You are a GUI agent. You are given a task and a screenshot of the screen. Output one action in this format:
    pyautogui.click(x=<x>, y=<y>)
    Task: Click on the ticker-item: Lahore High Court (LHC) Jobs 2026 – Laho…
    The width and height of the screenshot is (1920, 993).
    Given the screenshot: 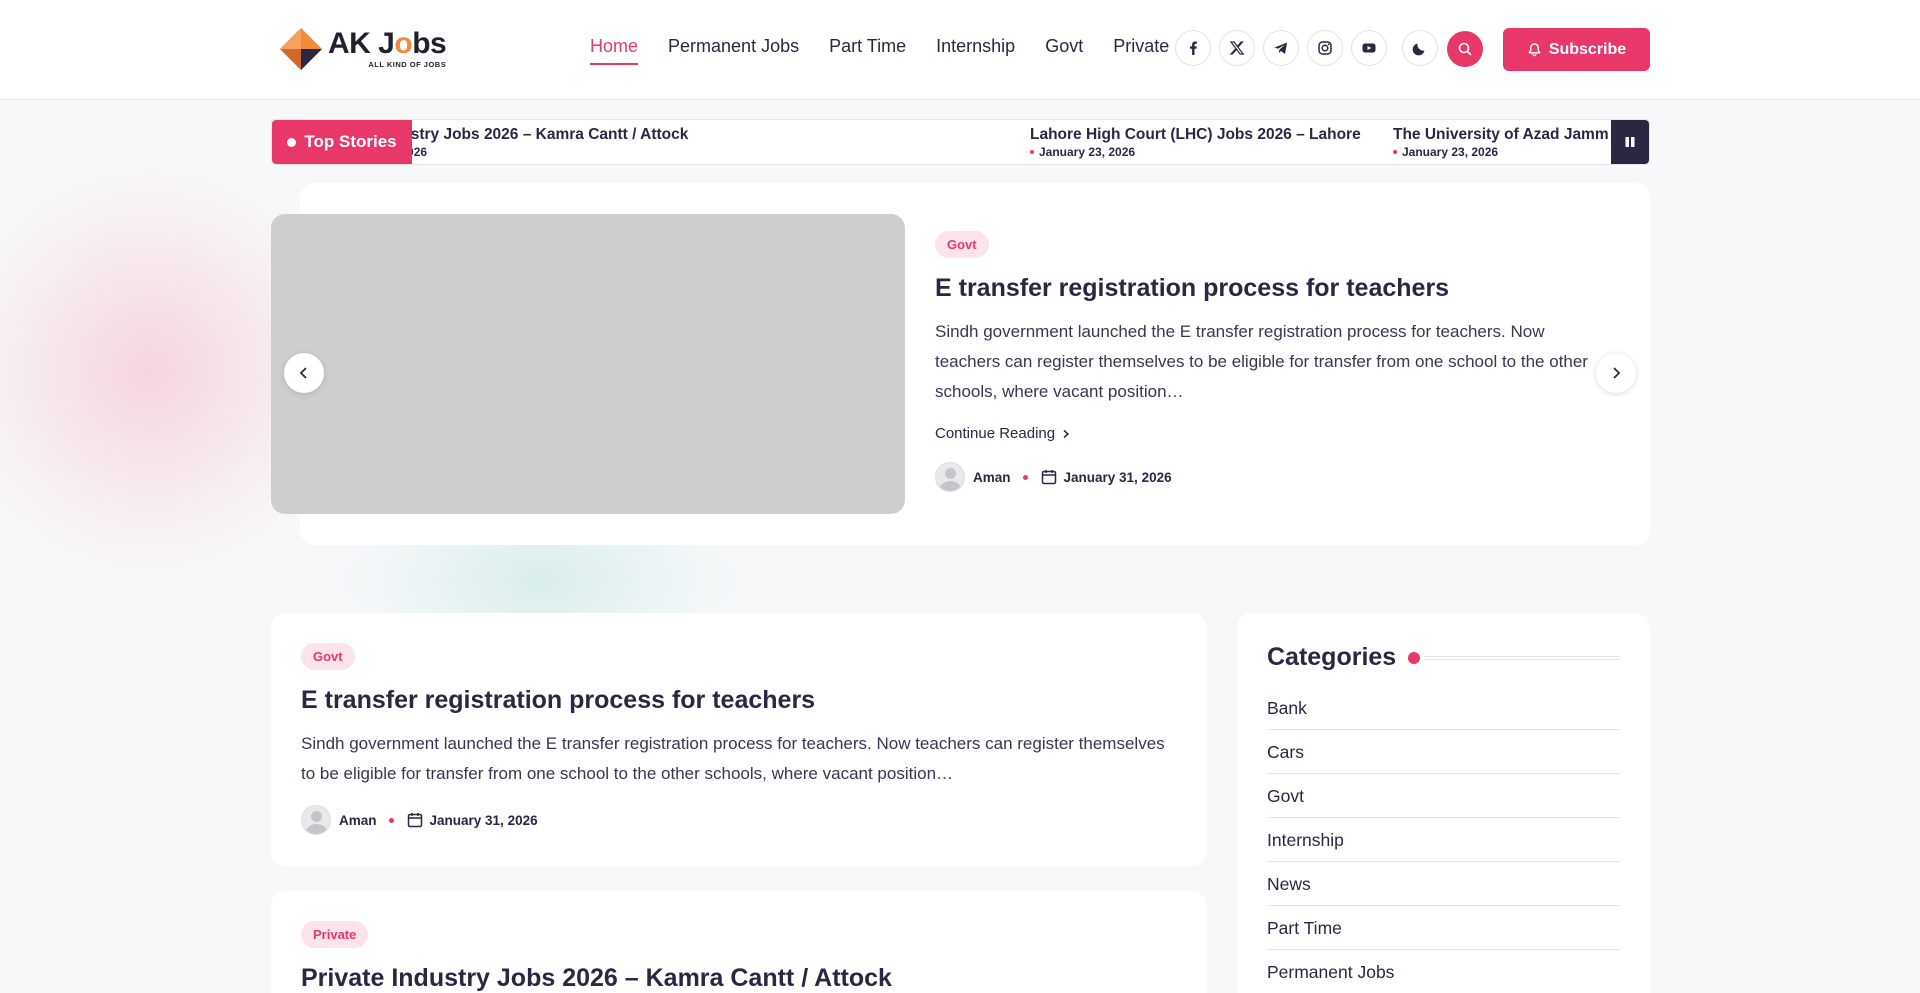 What is the action you would take?
    pyautogui.click(x=1195, y=142)
    